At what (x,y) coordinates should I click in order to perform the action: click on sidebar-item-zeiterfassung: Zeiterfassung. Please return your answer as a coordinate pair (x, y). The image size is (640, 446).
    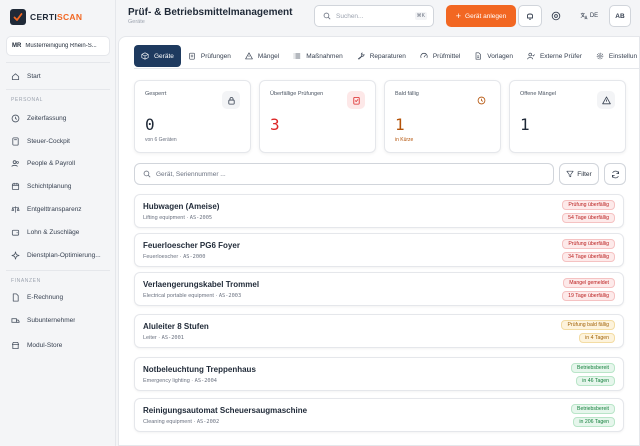
    Looking at the image, I should click on (59, 118).